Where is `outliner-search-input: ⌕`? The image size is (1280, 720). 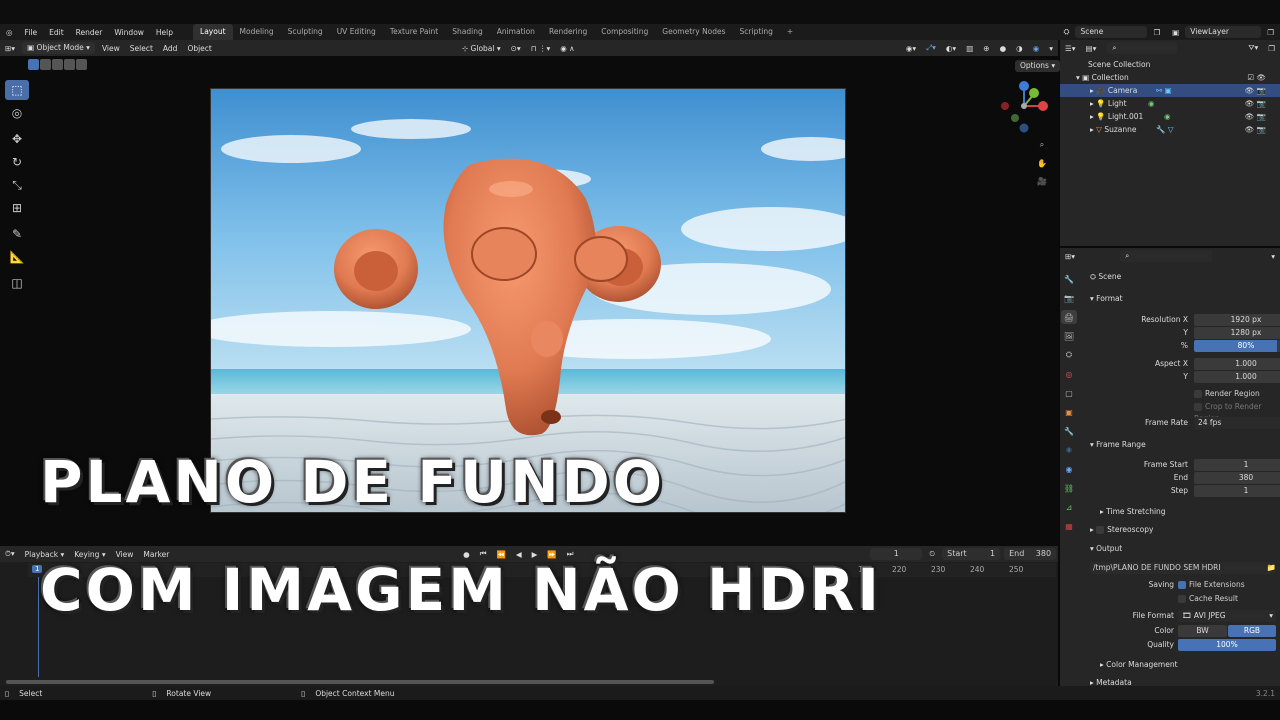
outliner-search-input: ⌕ is located at coordinates (1142, 48).